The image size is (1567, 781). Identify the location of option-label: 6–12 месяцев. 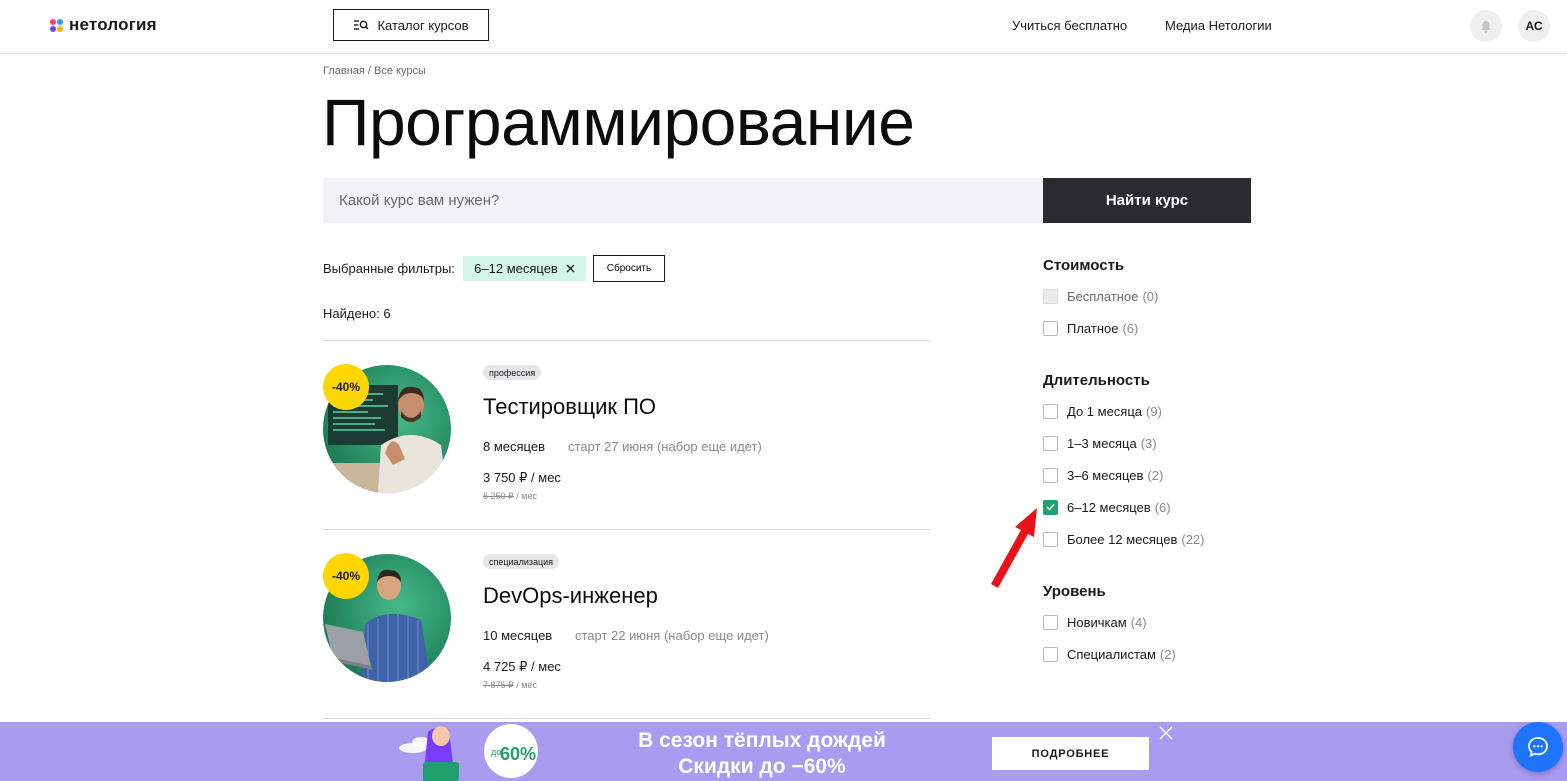
(1109, 507).